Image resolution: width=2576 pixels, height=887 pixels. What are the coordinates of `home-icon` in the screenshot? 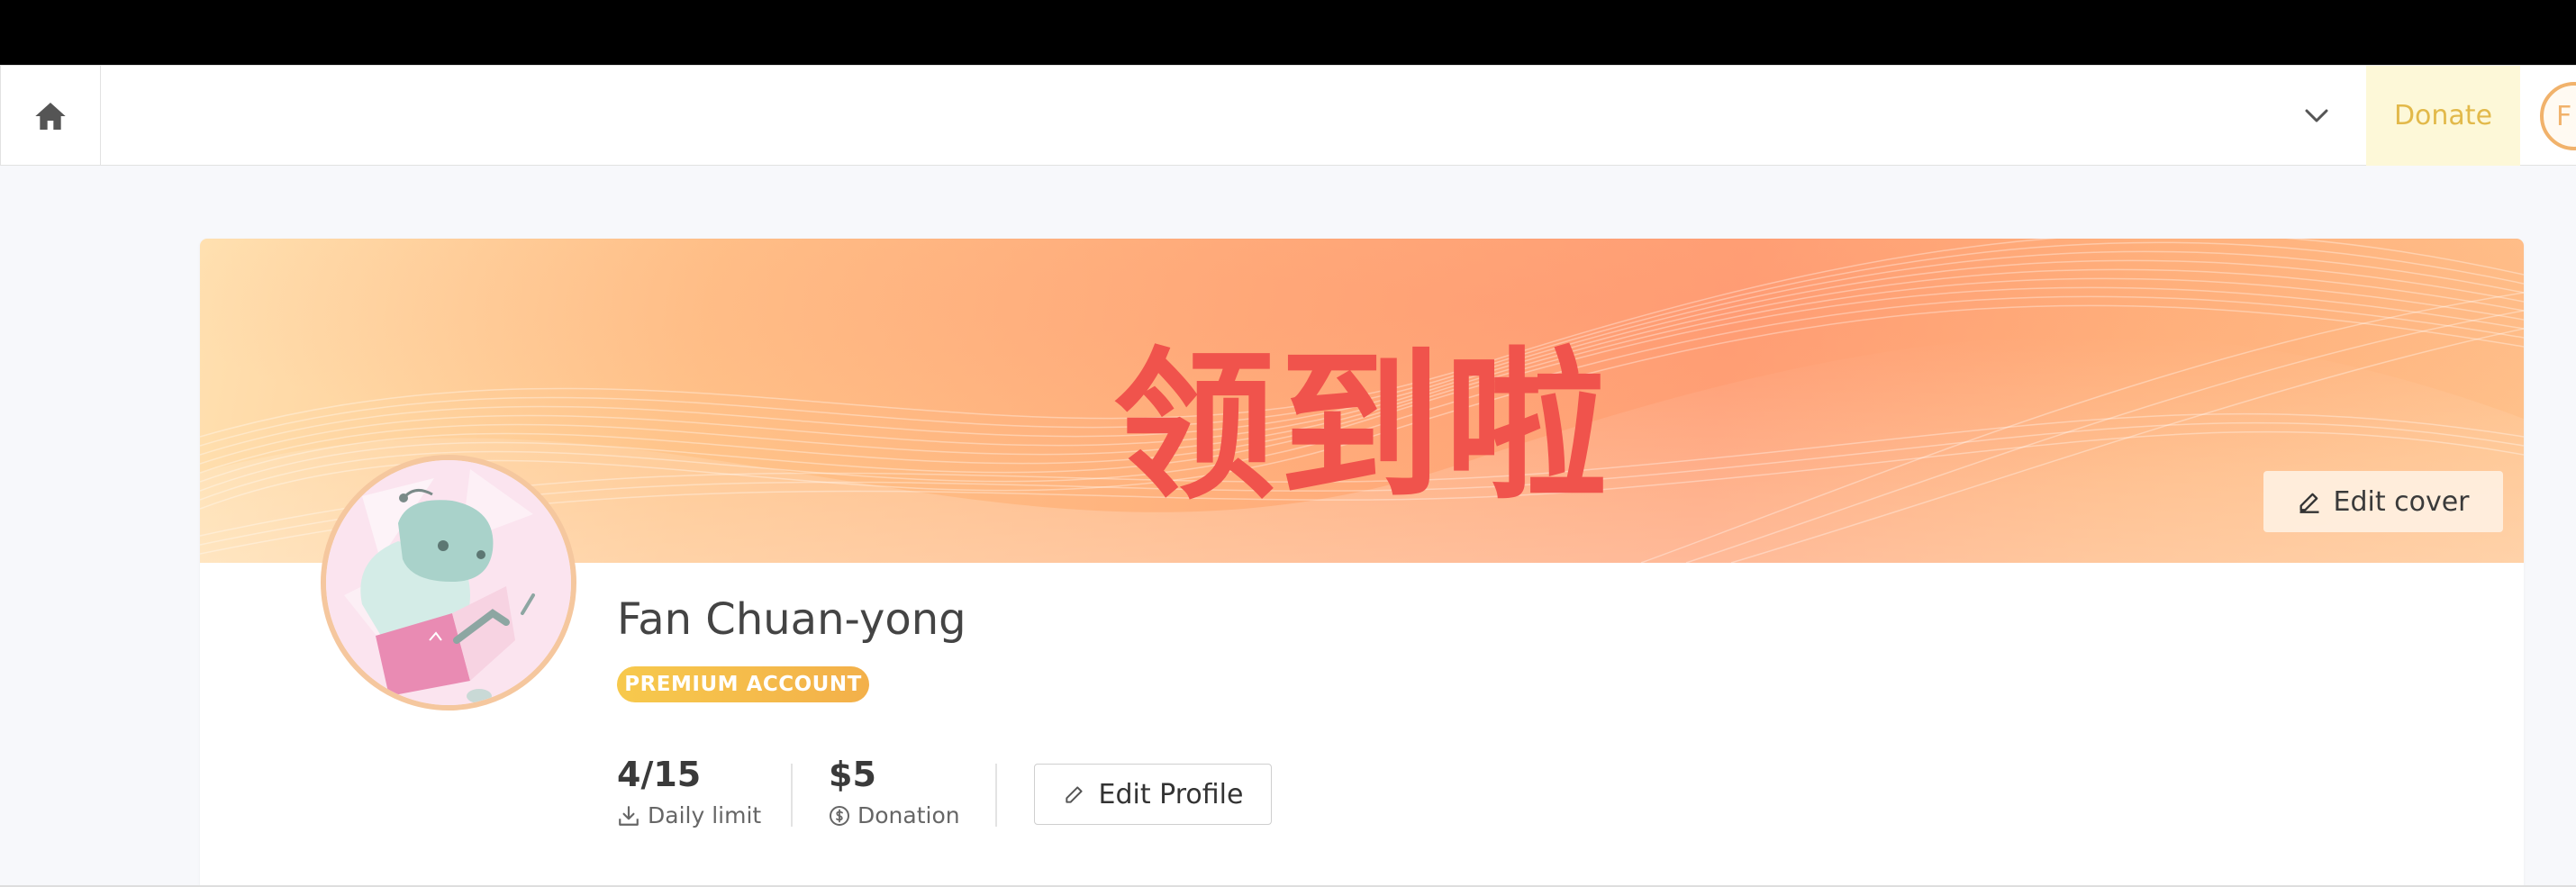 It's located at (50, 116).